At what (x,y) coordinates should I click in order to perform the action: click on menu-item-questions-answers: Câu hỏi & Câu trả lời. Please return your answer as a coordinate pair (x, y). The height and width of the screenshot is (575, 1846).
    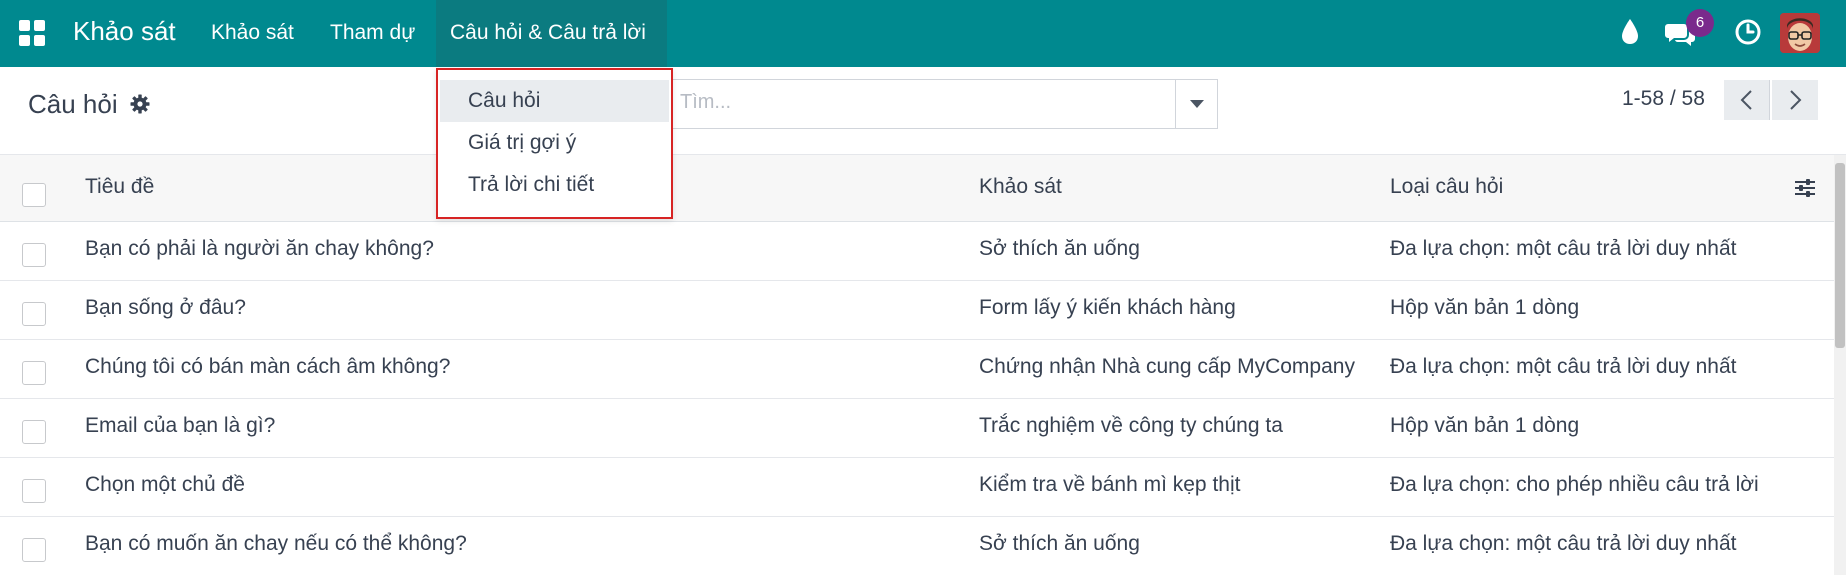
    Looking at the image, I should click on (548, 34).